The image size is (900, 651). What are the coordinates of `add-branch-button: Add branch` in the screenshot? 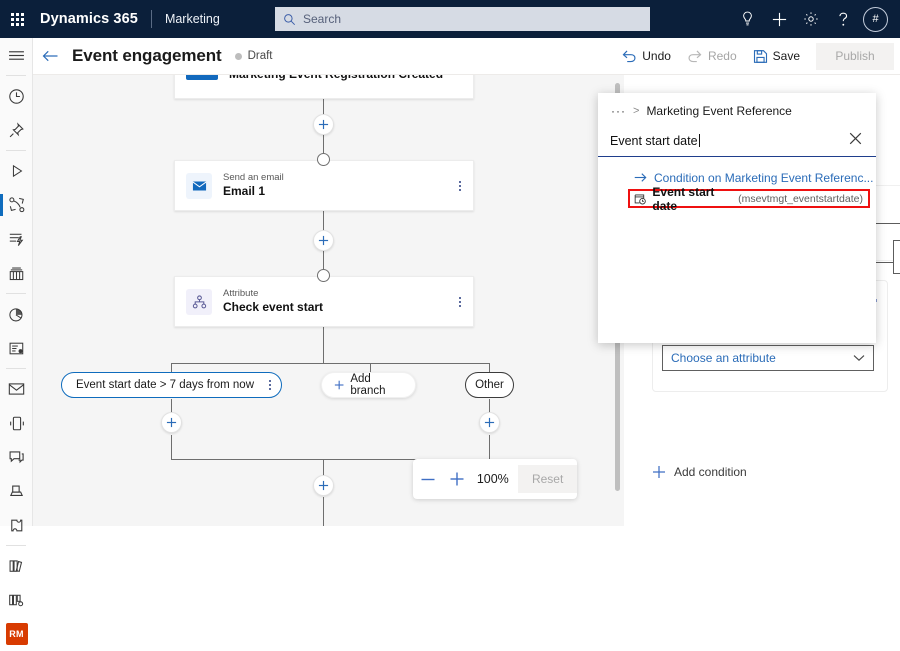 It's located at (368, 385).